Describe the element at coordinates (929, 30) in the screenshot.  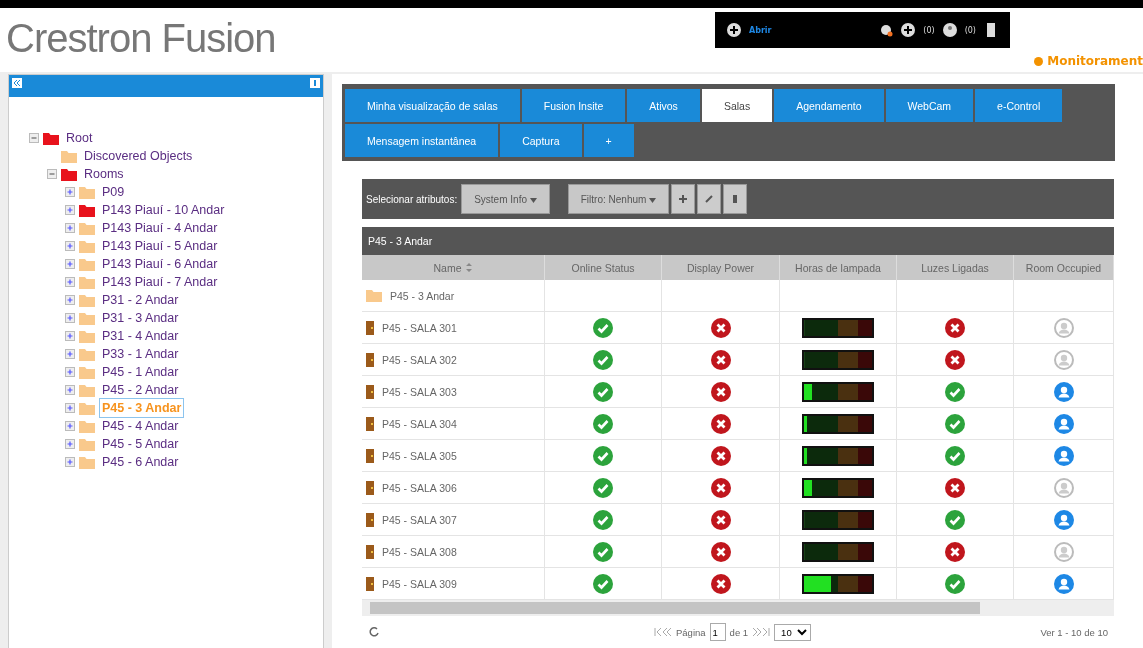
I see `alert-count: (0)` at that location.